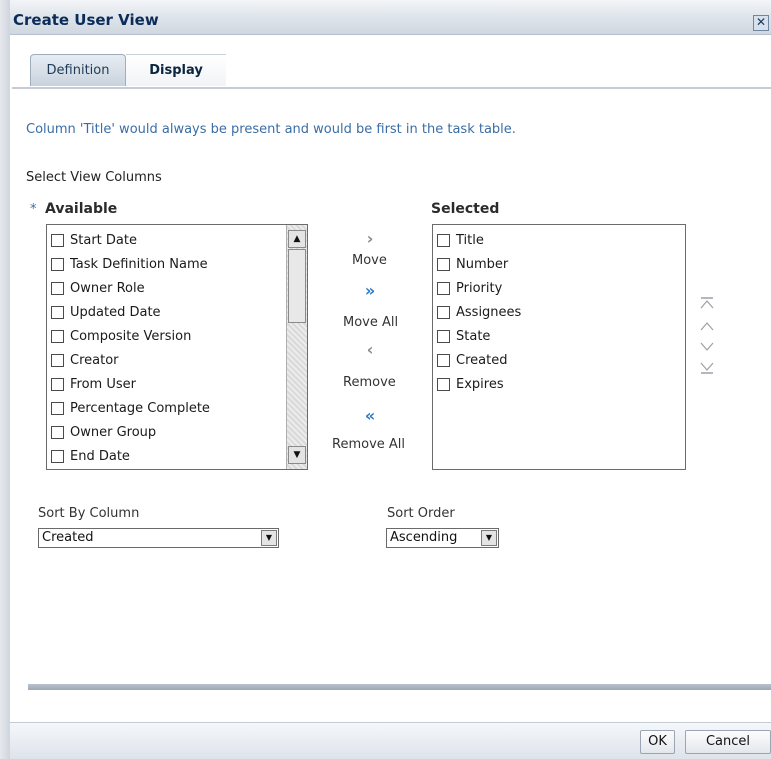  I want to click on remove-button: Remove, so click(369, 382).